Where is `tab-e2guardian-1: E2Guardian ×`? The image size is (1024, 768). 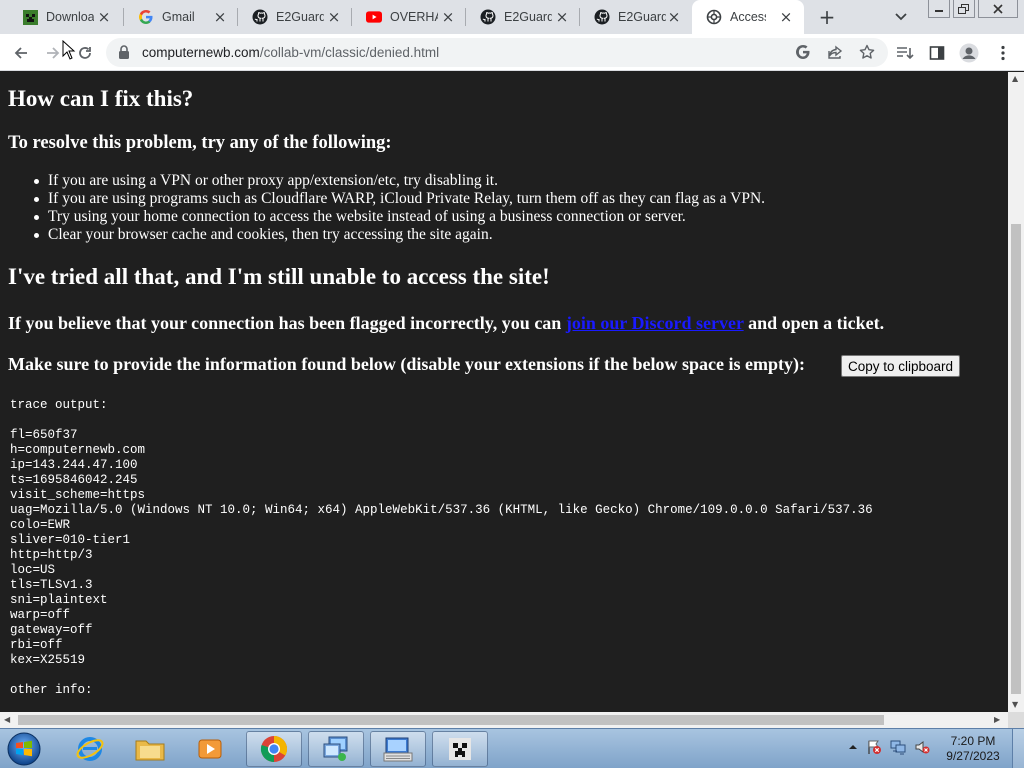 tab-e2guardian-1: E2Guardian × is located at coordinates (295, 17).